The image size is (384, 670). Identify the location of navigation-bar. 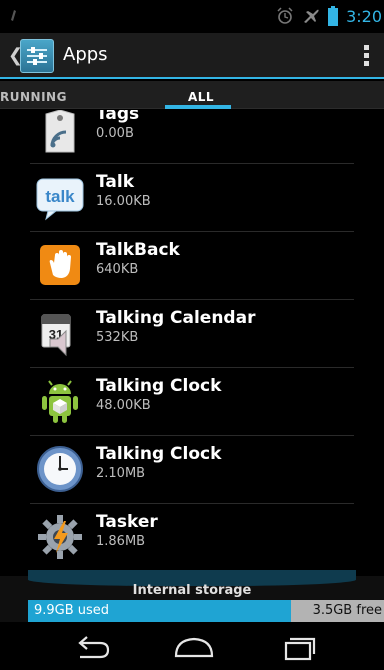
(192, 646).